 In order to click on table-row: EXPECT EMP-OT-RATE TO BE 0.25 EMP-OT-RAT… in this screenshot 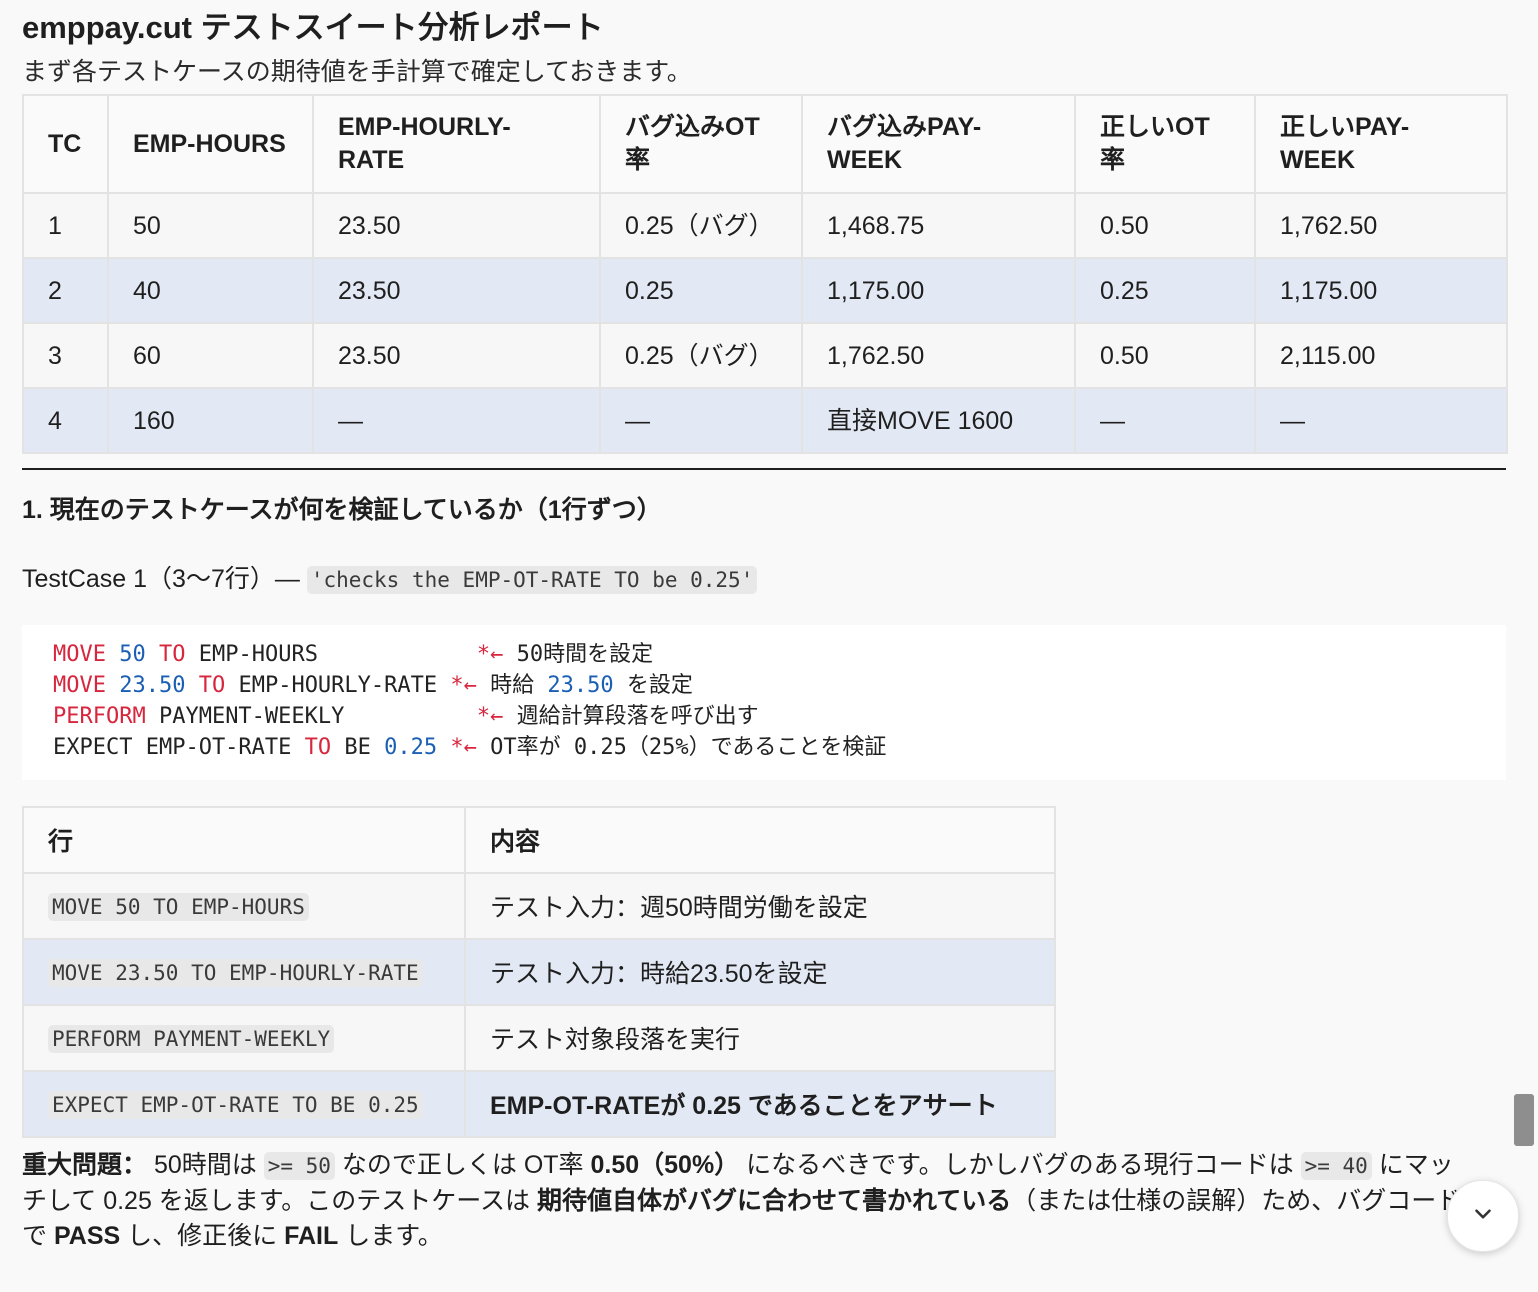, I will do `click(539, 1104)`.